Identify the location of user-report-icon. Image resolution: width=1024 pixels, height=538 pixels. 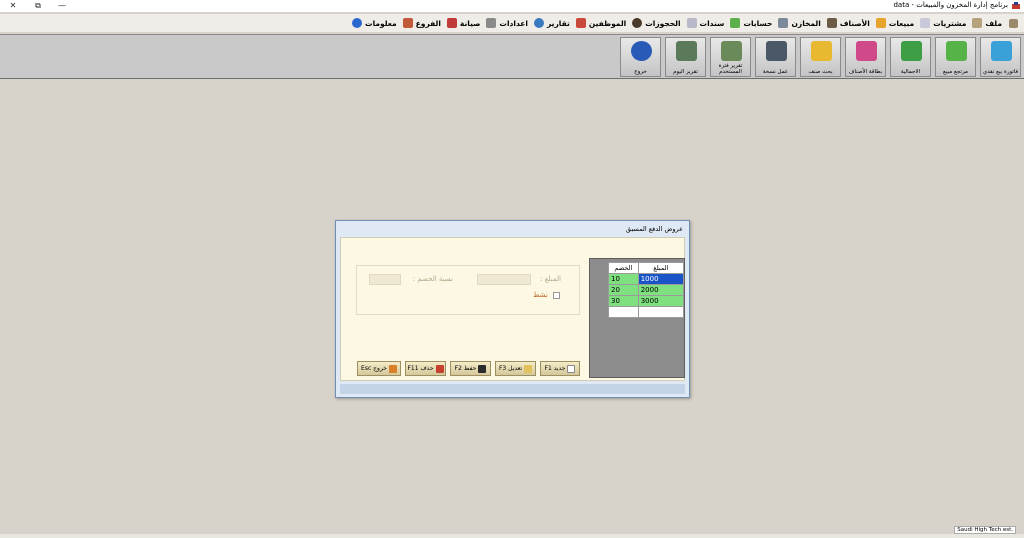
(731, 51).